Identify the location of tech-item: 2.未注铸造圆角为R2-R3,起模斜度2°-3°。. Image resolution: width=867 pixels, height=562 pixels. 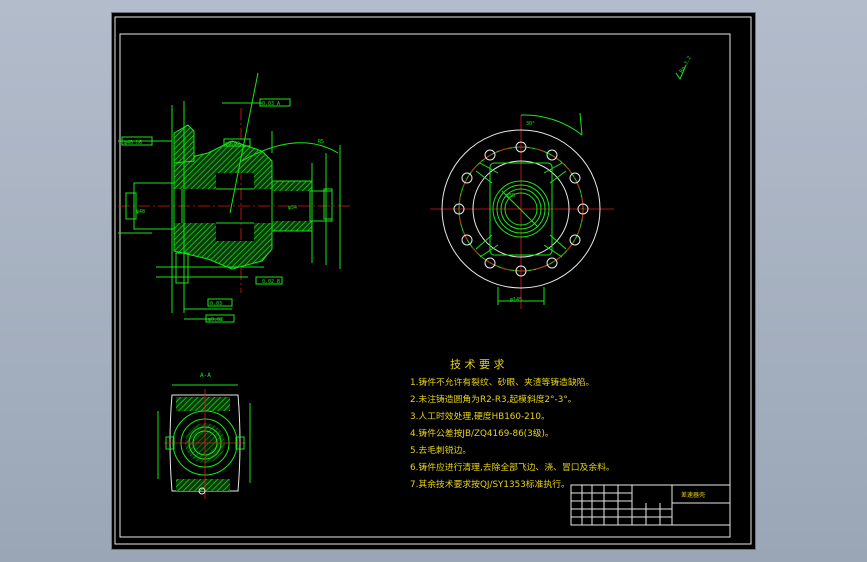
(493, 399).